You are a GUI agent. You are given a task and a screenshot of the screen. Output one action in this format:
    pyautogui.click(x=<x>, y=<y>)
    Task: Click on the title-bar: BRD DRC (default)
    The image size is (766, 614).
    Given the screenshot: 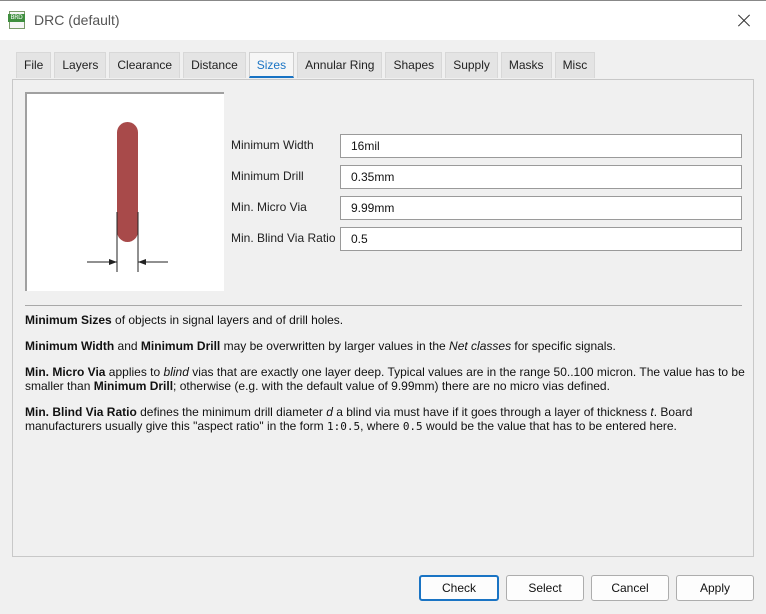 What is the action you would take?
    pyautogui.click(x=383, y=20)
    